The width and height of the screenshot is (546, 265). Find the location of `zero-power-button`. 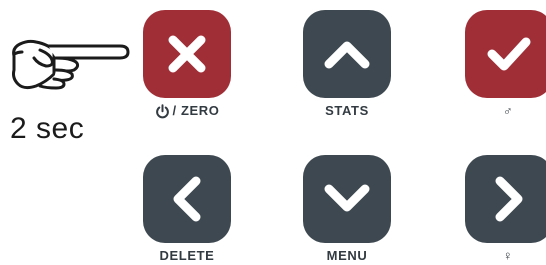

zero-power-button is located at coordinates (187, 54).